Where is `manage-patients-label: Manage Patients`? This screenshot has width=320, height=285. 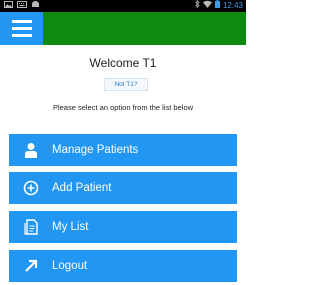 manage-patients-label: Manage Patients is located at coordinates (95, 150).